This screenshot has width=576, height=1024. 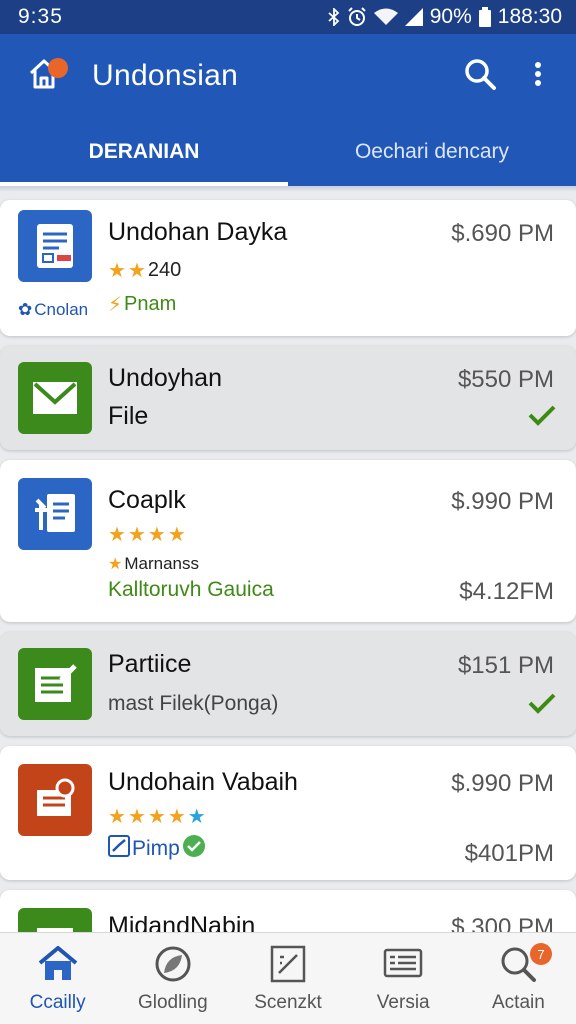 What do you see at coordinates (518, 978) in the screenshot?
I see `nav-actain: 7 Actain` at bounding box center [518, 978].